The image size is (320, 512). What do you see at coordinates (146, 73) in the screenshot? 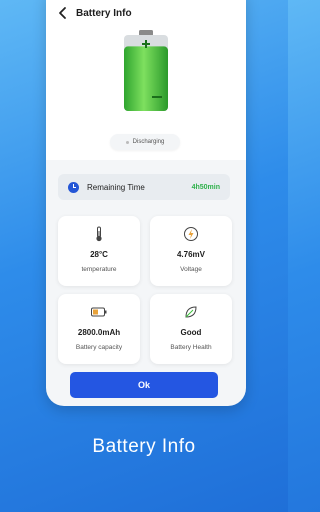
I see `battery-graphic` at bounding box center [146, 73].